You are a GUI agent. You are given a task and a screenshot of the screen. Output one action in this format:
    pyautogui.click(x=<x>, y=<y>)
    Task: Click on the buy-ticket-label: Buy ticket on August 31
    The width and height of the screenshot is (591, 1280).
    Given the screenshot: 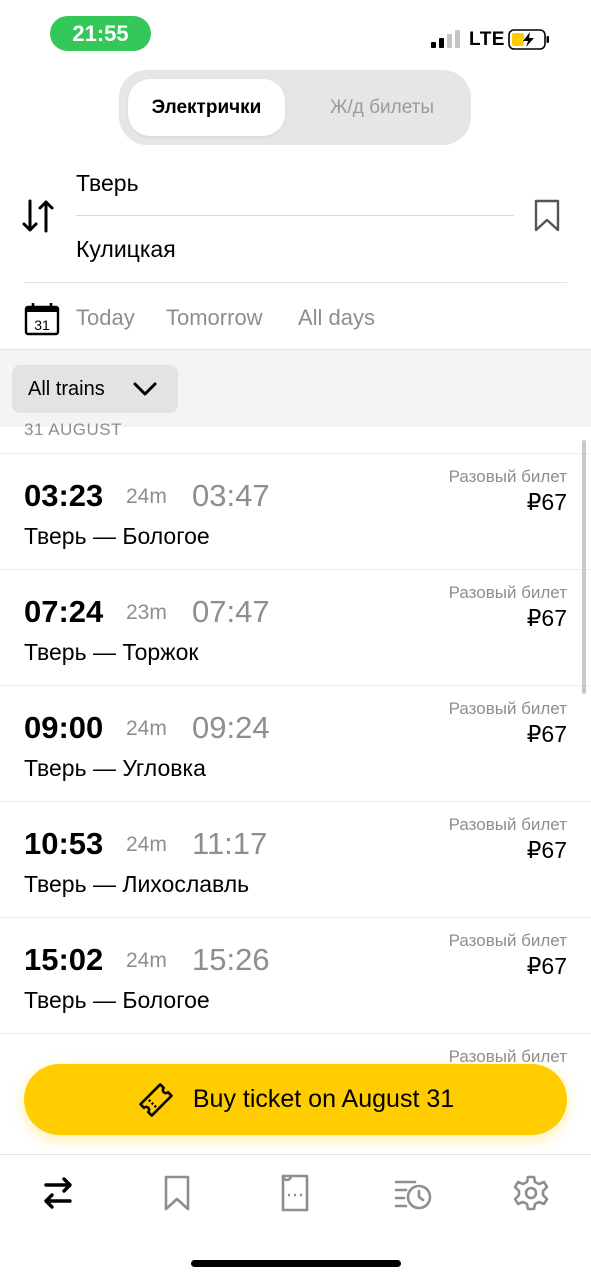 What is the action you would take?
    pyautogui.click(x=323, y=1099)
    